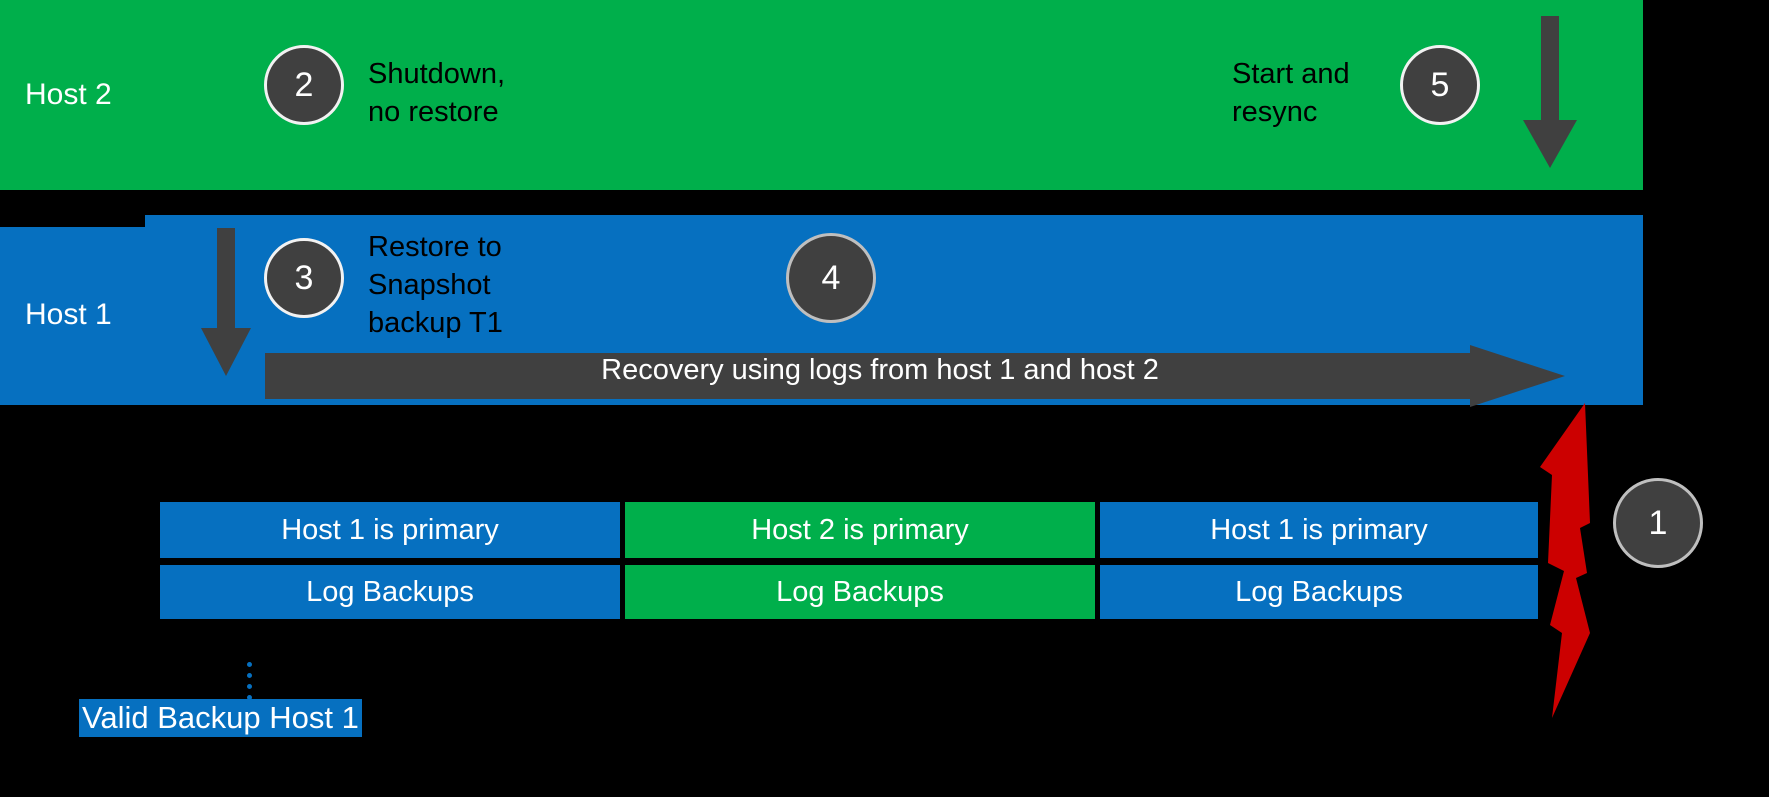 The image size is (1769, 797). I want to click on host1-band-notch, so click(72, 221).